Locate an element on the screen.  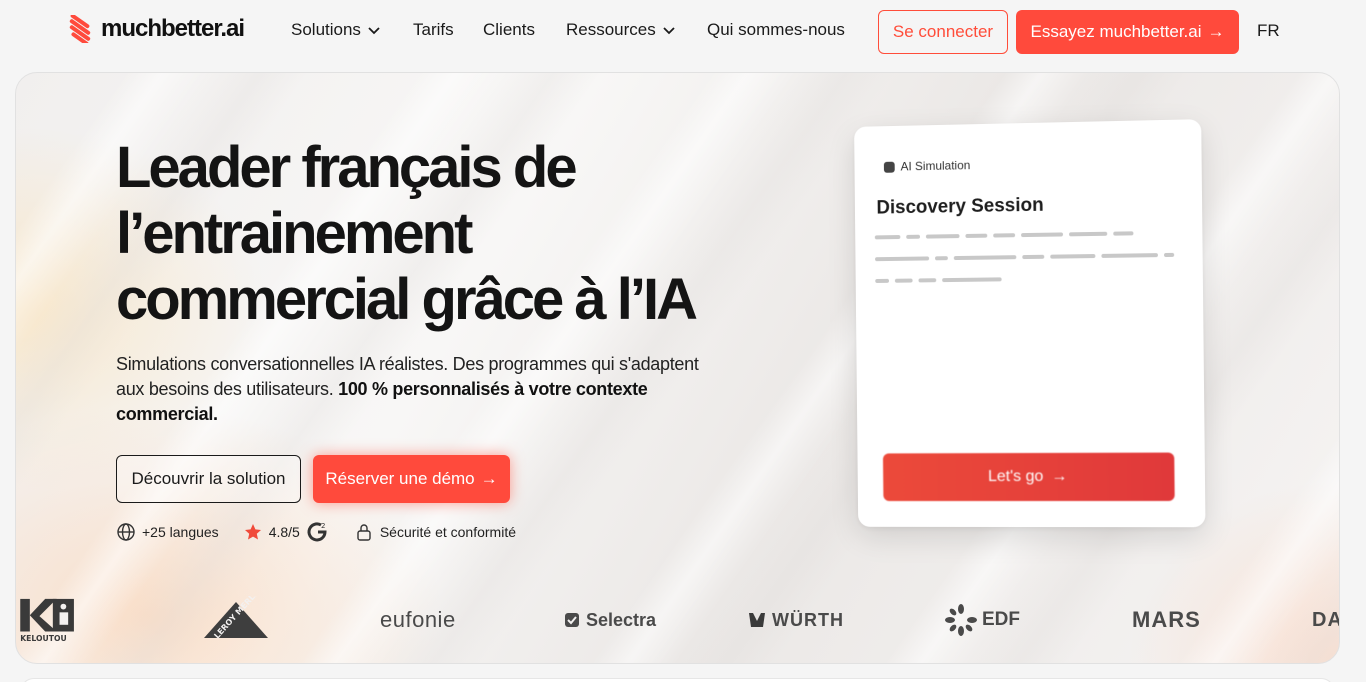
selectra-label: Selectra is located at coordinates (621, 619).